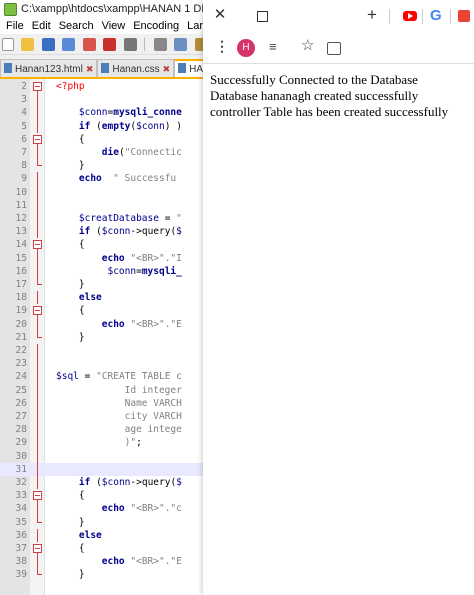 Image resolution: width=474 pixels, height=595 pixels. I want to click on tab-hanan123-html: Hanan123.html ✖, so click(49, 68).